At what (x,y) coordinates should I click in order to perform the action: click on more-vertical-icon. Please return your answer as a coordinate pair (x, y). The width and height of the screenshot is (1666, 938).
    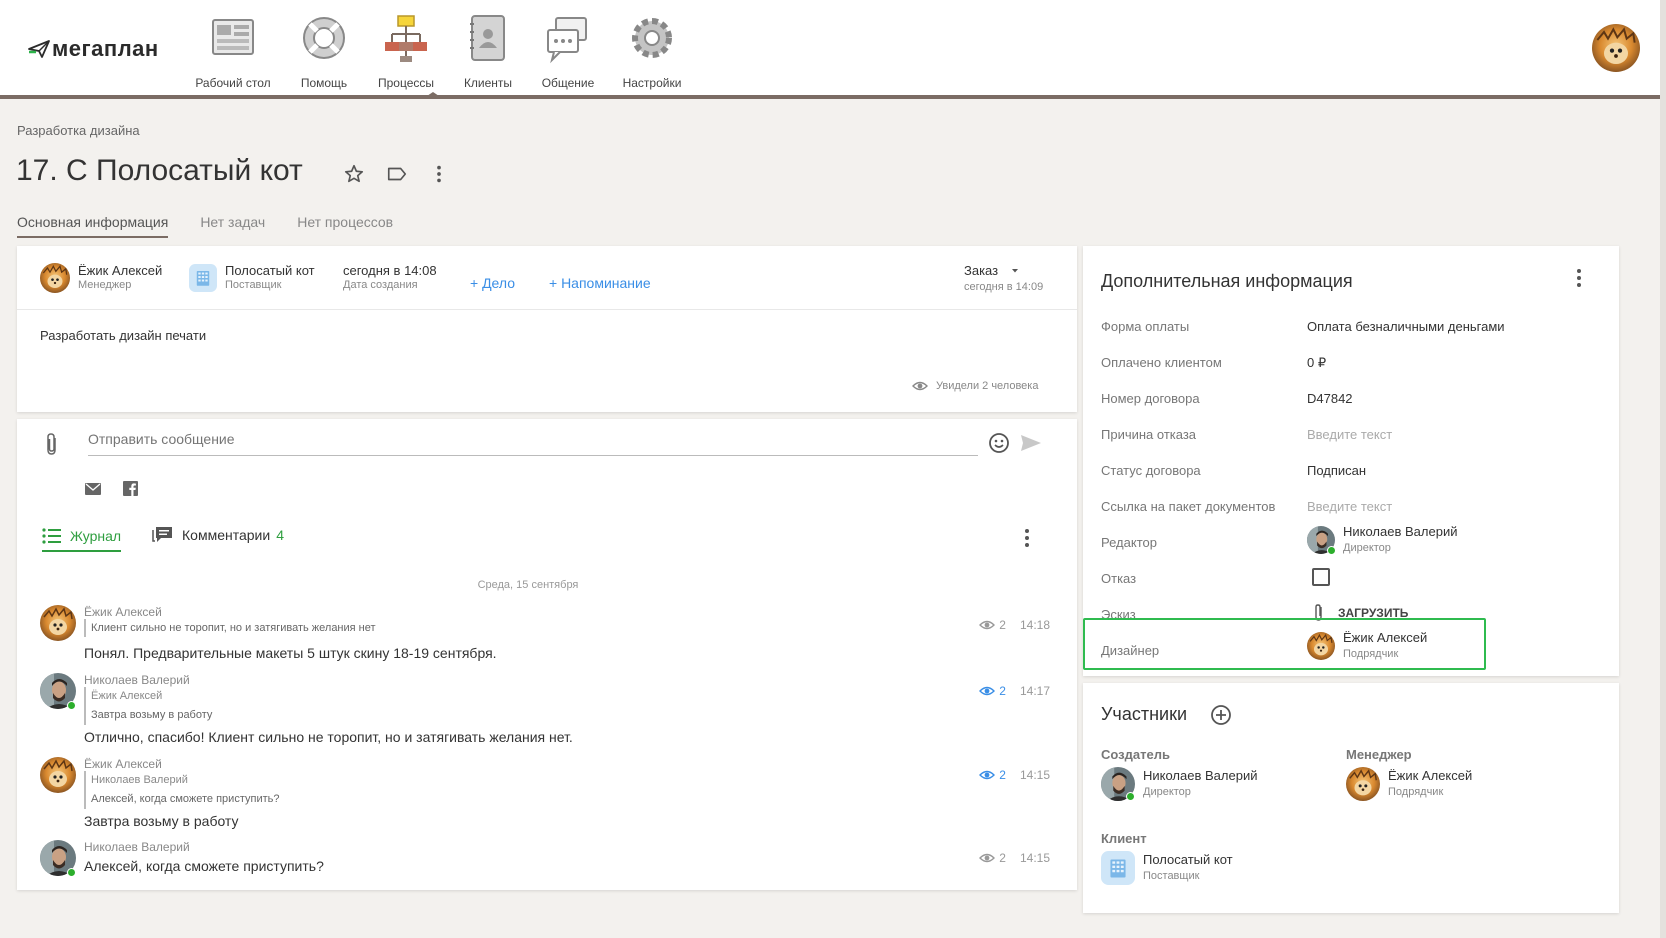
    Looking at the image, I should click on (439, 174).